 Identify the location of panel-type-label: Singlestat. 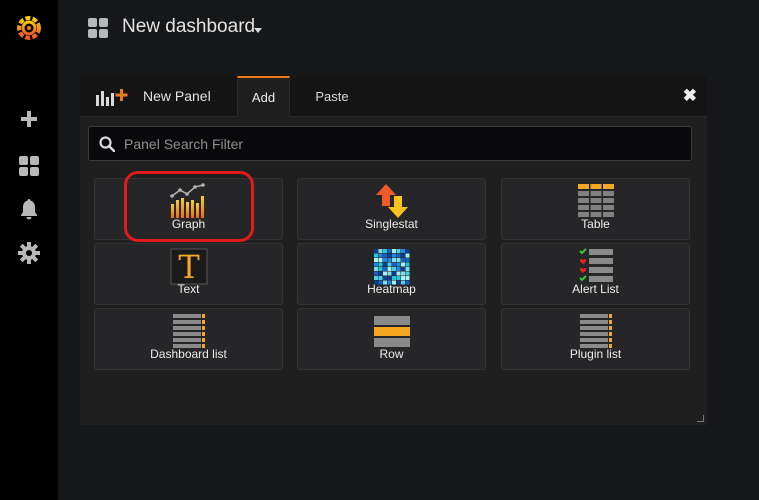
(391, 224).